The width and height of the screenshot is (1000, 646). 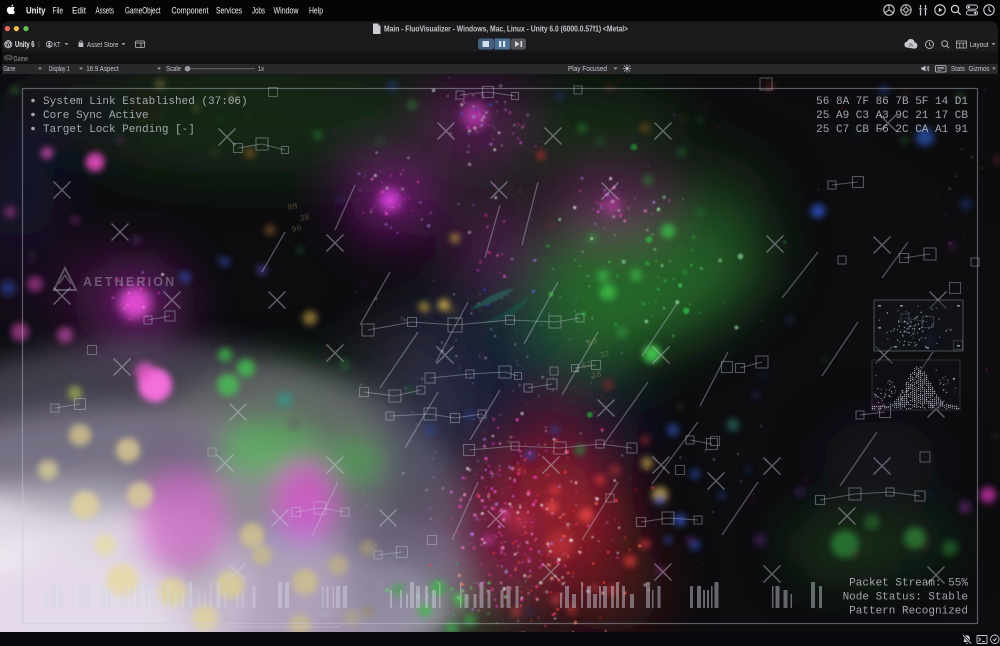 I want to click on svg-text: 16:9 Aspect, so click(x=102, y=69).